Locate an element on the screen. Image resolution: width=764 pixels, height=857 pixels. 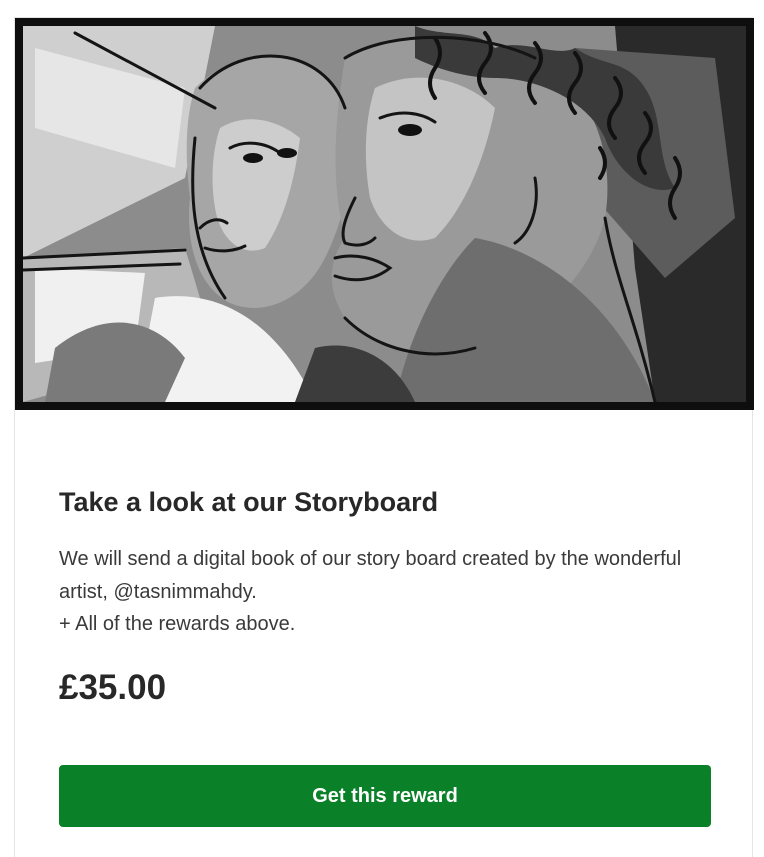
reward-title: Take a look at our Storyboard is located at coordinates (249, 502).